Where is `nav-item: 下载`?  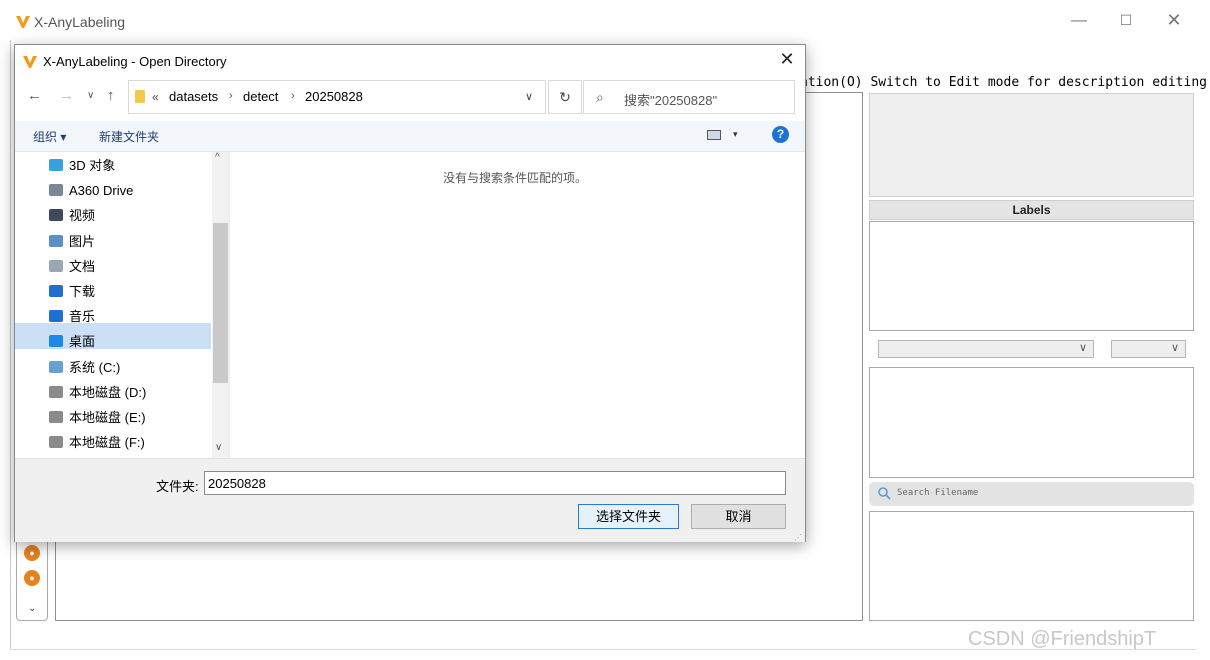 nav-item: 下载 is located at coordinates (72, 291).